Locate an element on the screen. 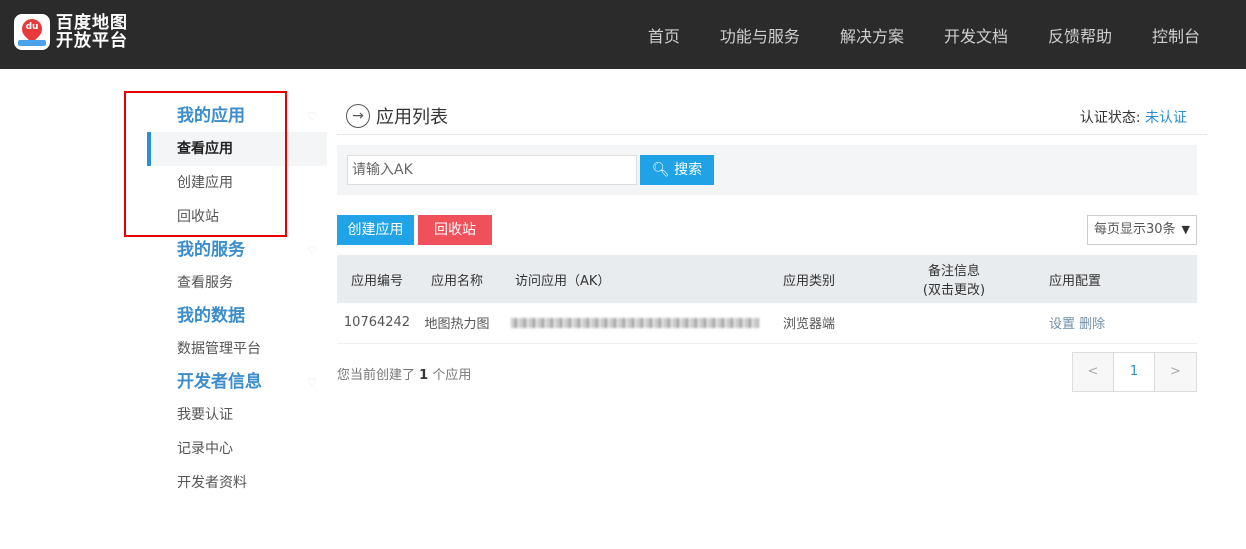 This screenshot has height=549, width=1246. nav-feedback: 反馈帮助 is located at coordinates (1080, 35).